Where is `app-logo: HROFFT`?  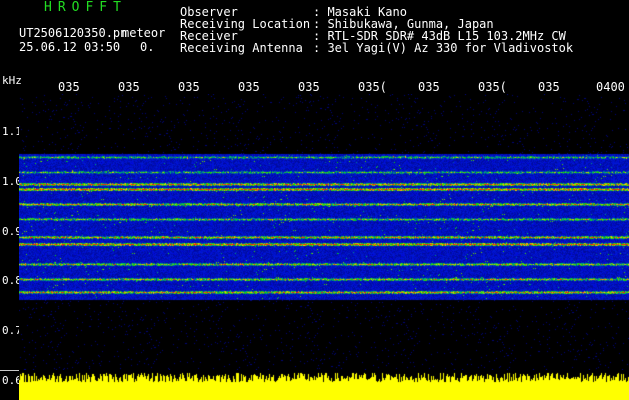
app-logo: HROFFT is located at coordinates (85, 7).